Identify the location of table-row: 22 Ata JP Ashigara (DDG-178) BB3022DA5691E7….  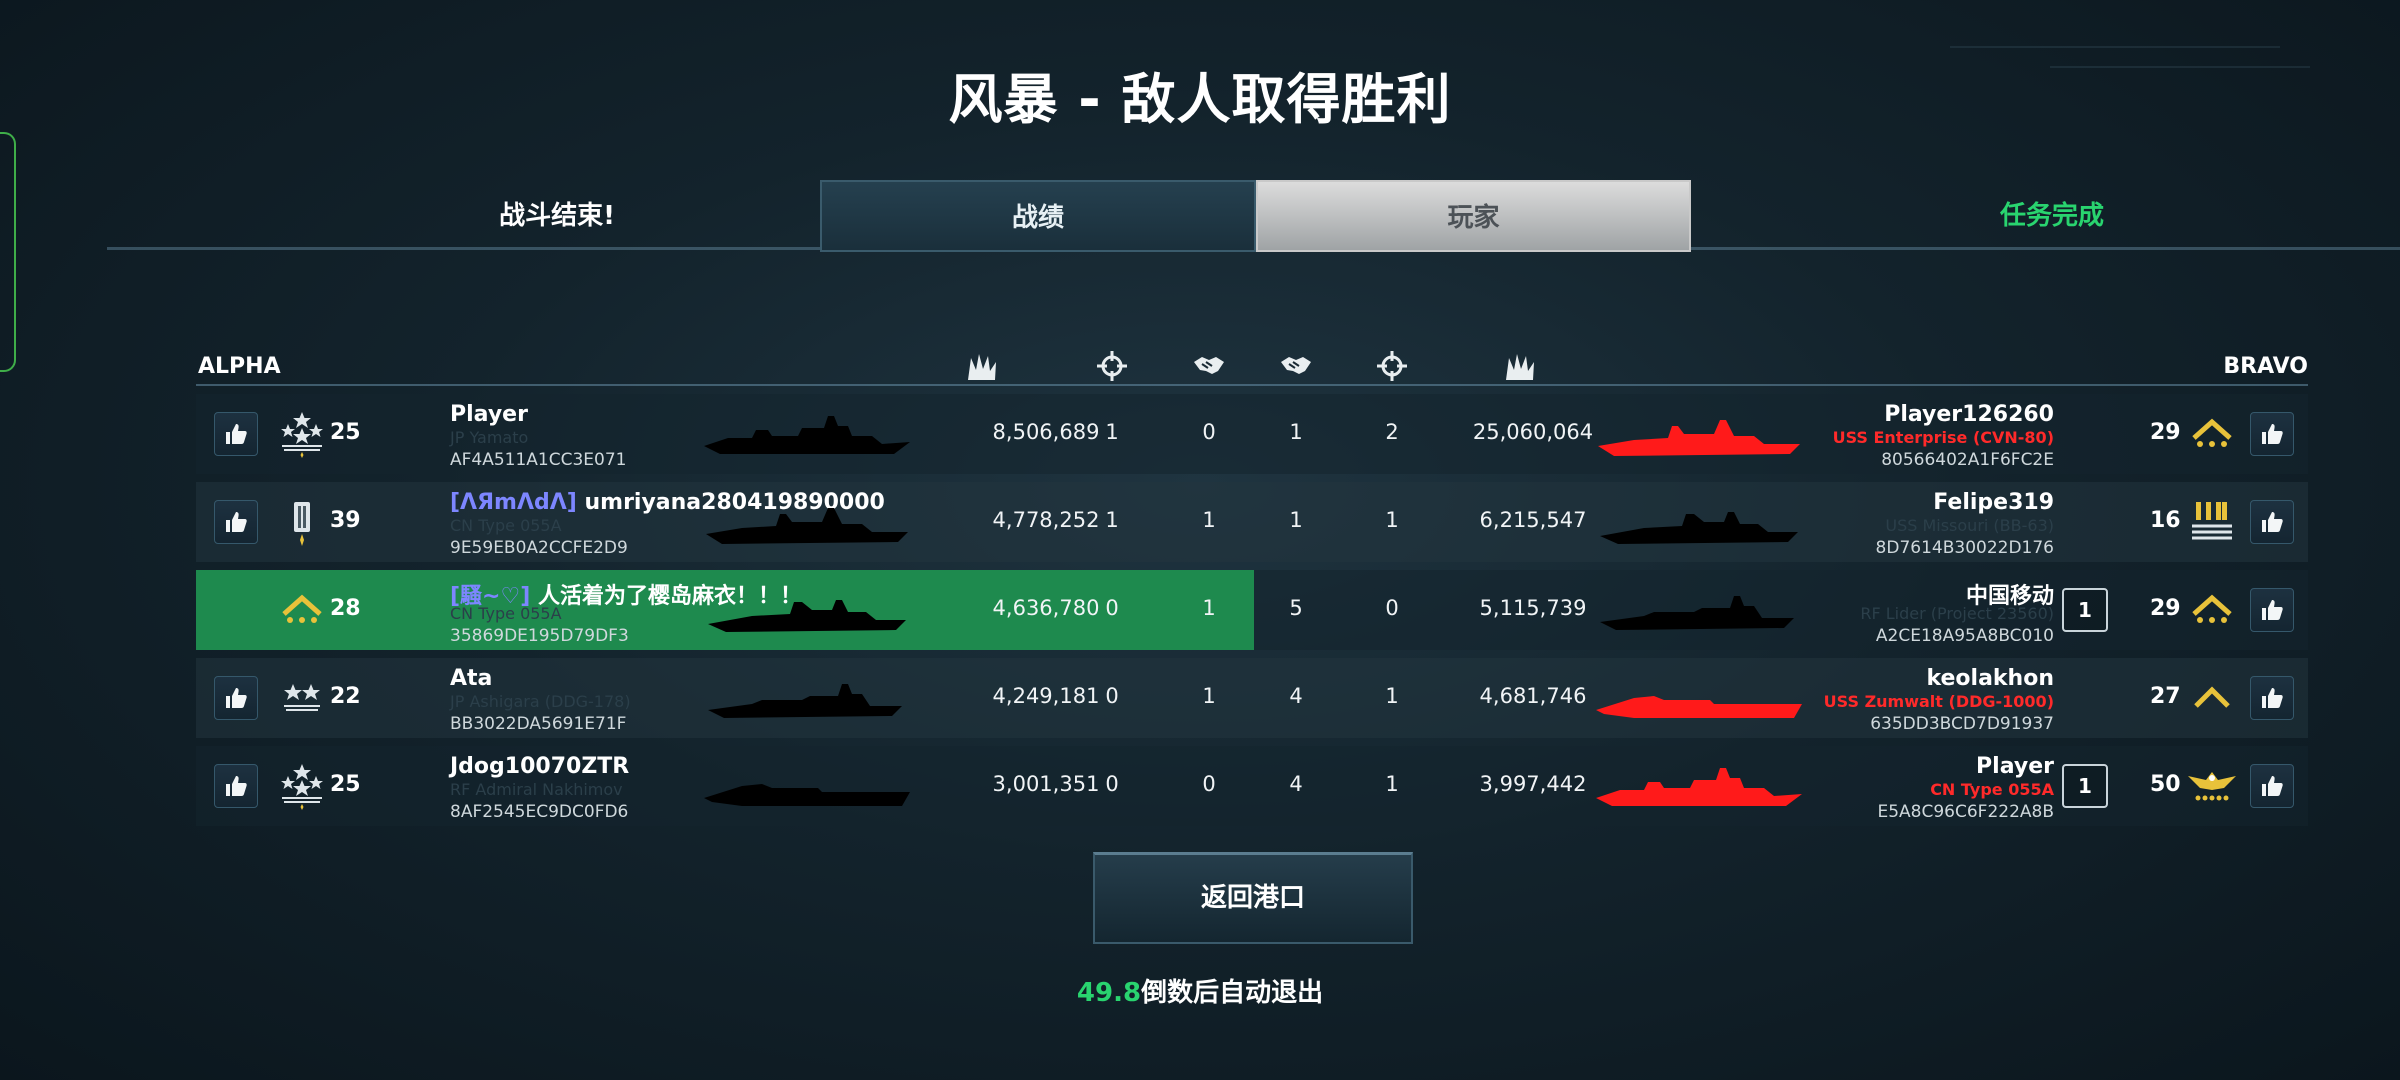
(1252, 698).